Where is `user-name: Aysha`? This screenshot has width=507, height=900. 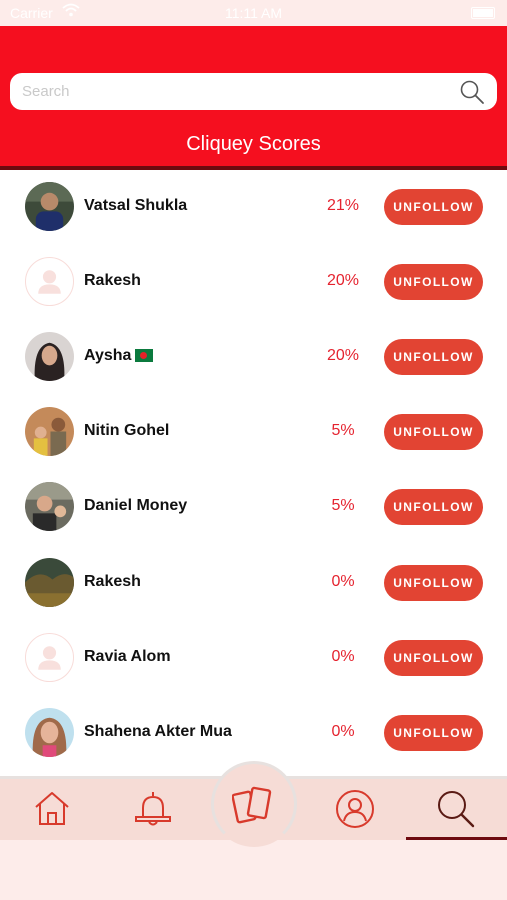 user-name: Aysha is located at coordinates (119, 356).